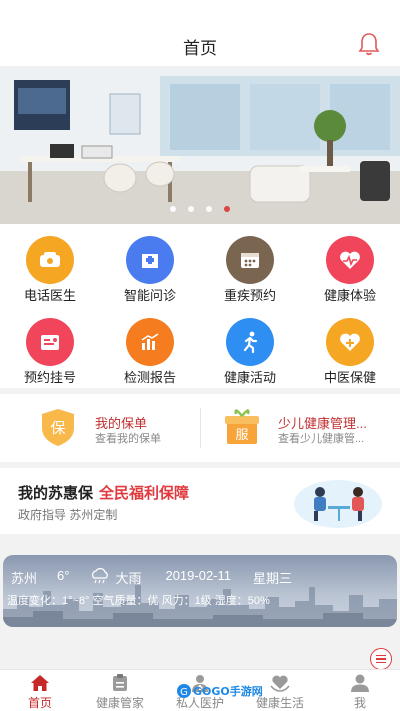 This screenshot has height=711, width=400. Describe the element at coordinates (24, 578) in the screenshot. I see `weather-city: 苏州` at that location.